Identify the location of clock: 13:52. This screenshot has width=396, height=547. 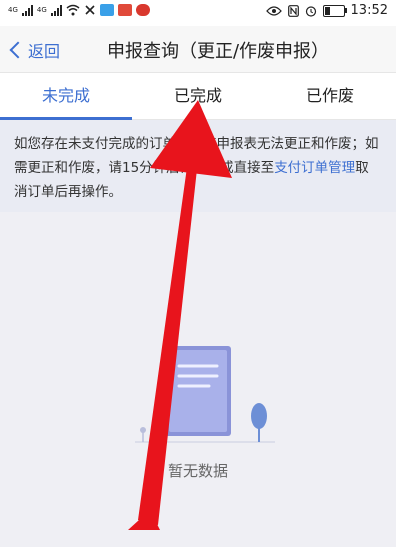
(369, 10).